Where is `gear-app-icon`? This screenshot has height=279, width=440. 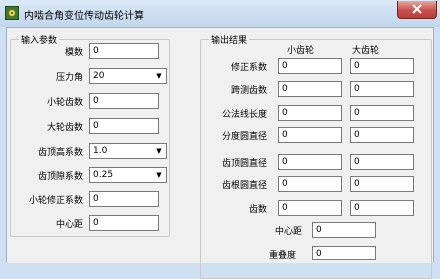
gear-app-icon is located at coordinates (12, 13).